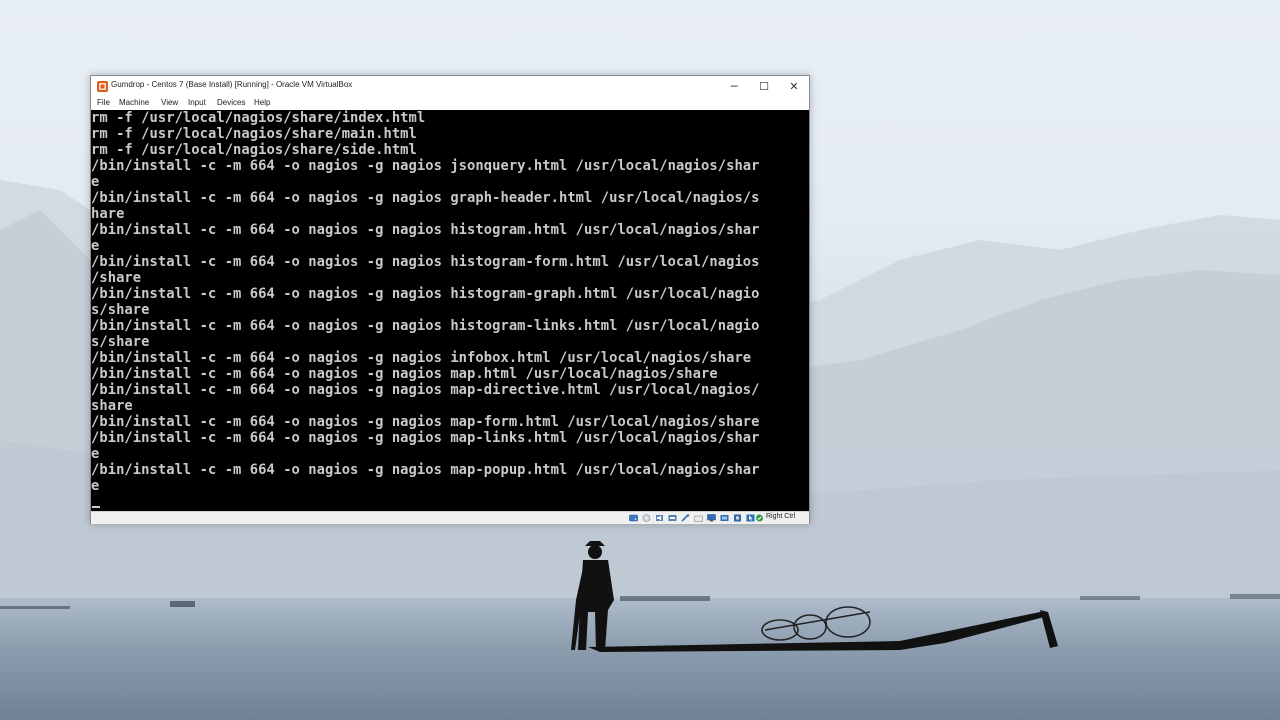 This screenshot has width=1280, height=720. What do you see at coordinates (698, 518) in the screenshot?
I see `shared-folders-icon` at bounding box center [698, 518].